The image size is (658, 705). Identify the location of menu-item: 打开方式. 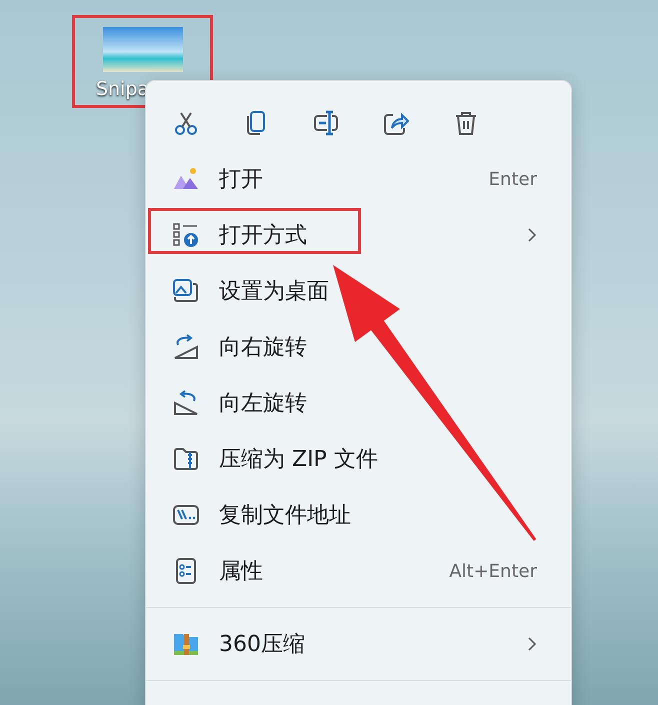
(358, 235).